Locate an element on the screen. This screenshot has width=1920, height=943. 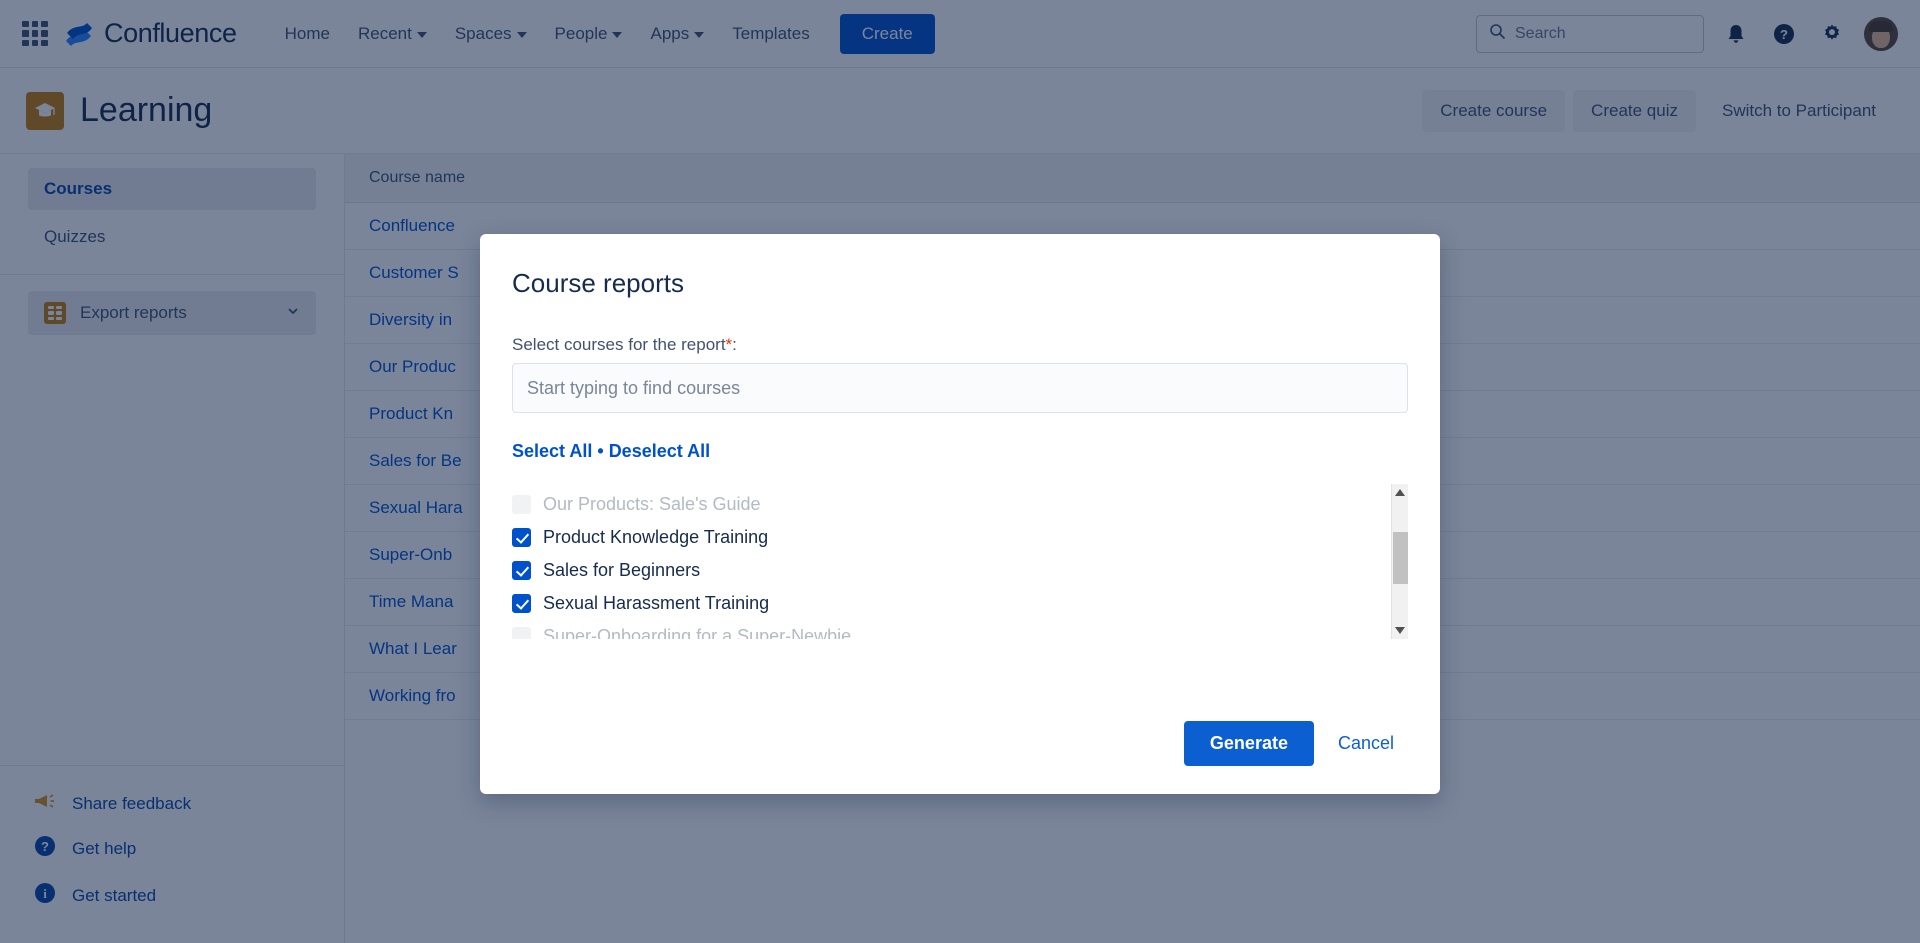
course-checkbox-item: Super-Onboarding for a Super-Newbie is located at coordinates (951, 629).